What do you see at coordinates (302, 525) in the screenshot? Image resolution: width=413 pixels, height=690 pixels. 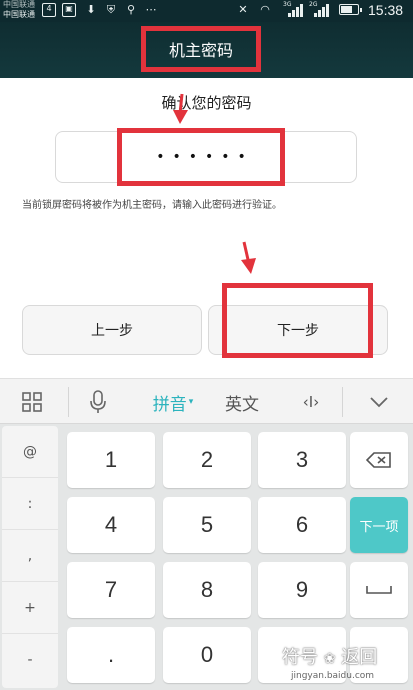 I see `key-6: 6` at bounding box center [302, 525].